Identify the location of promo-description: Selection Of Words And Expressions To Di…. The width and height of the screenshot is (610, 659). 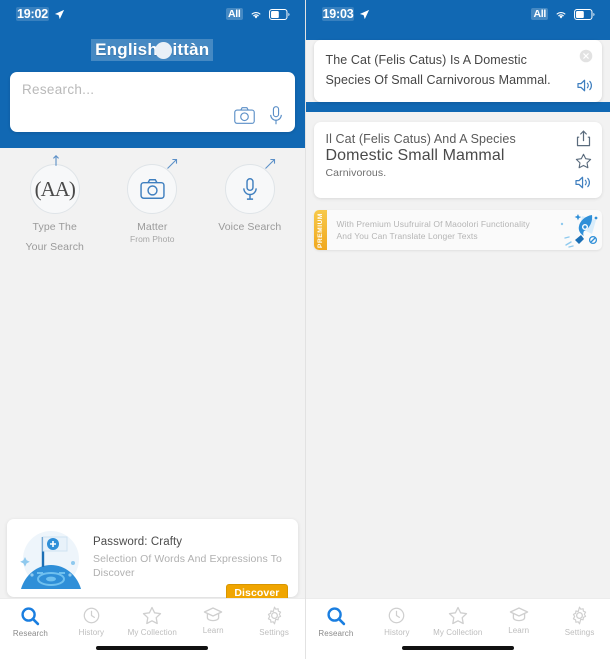
(187, 566).